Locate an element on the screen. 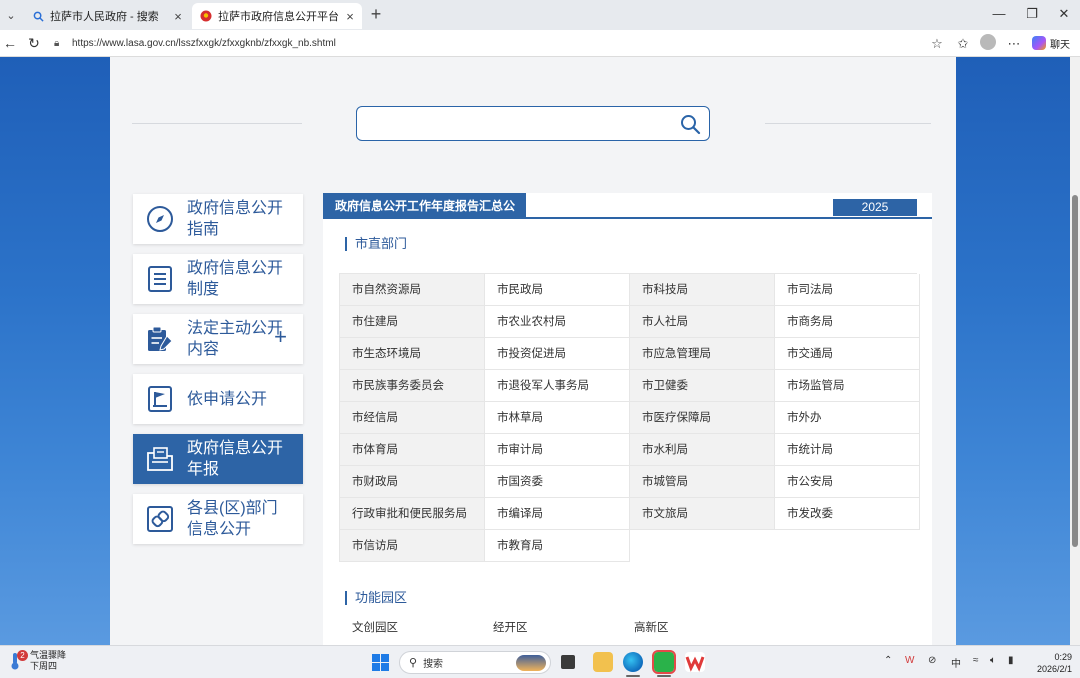 This screenshot has height=678, width=1080. favorite-star-icon: ☆ is located at coordinates (937, 44).